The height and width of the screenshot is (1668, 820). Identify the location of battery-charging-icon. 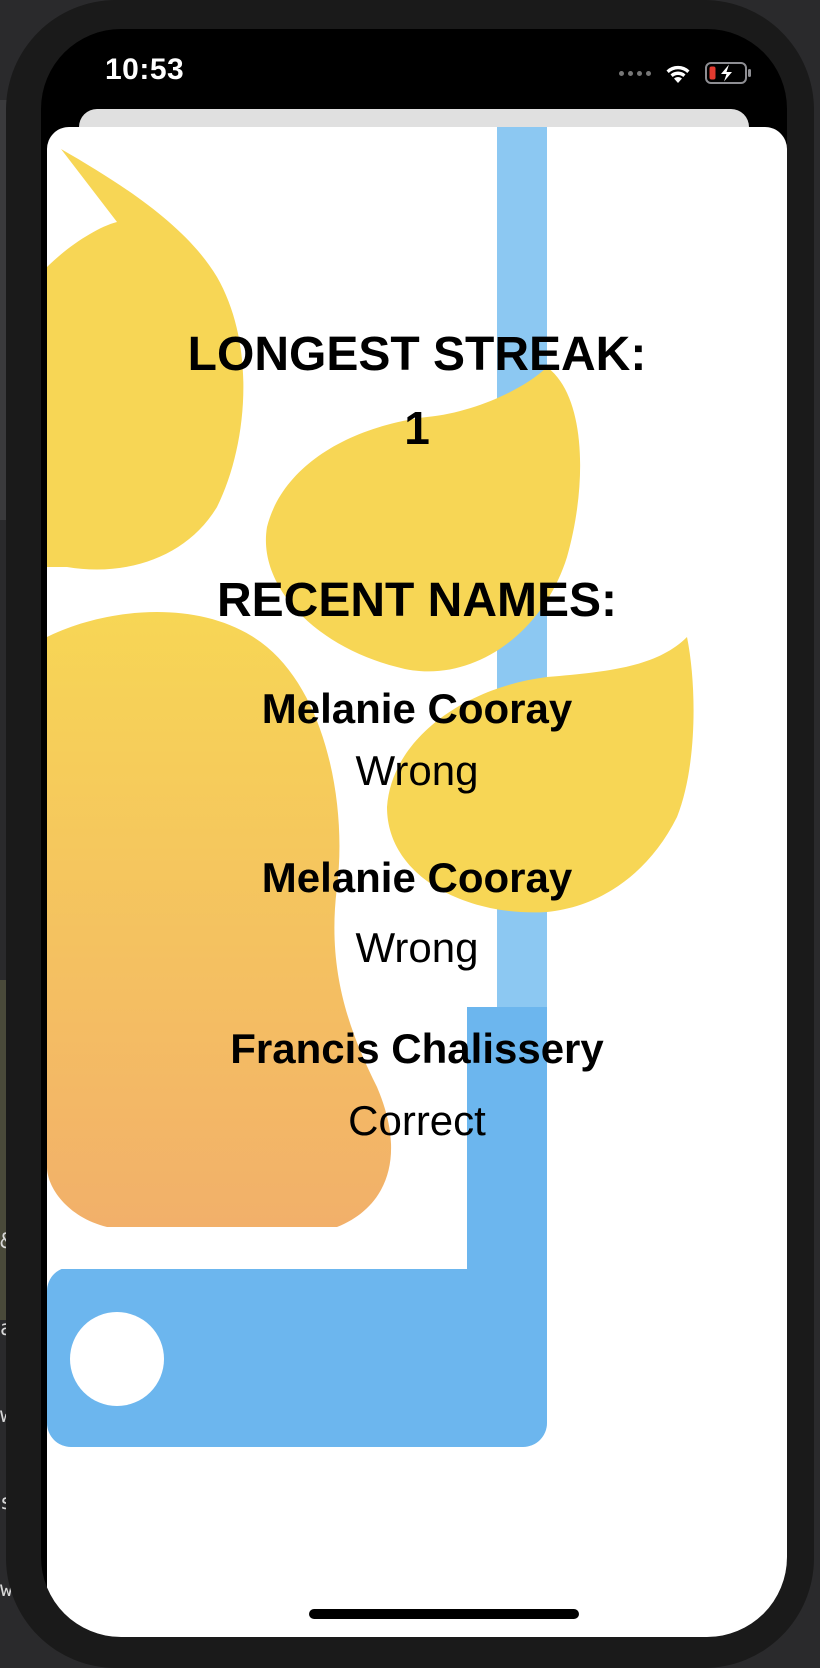
(728, 73).